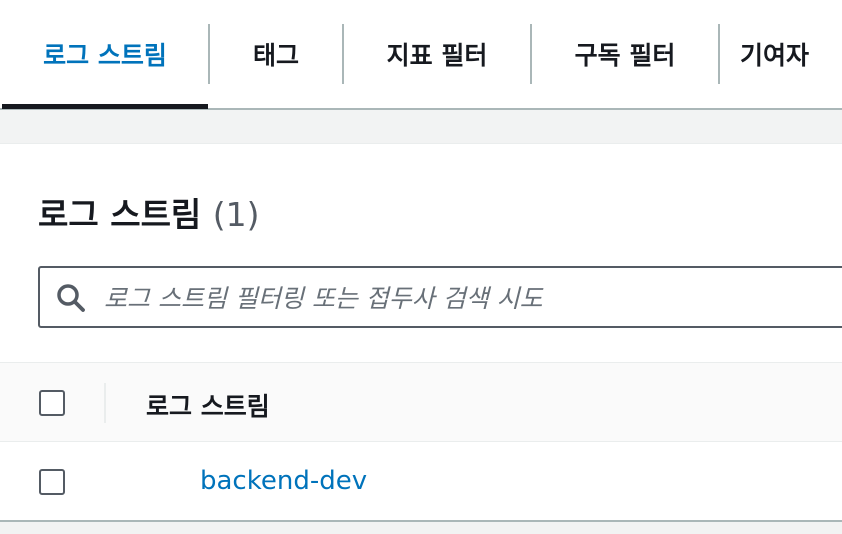 The height and width of the screenshot is (534, 842). What do you see at coordinates (472, 298) in the screenshot?
I see `search-input` at bounding box center [472, 298].